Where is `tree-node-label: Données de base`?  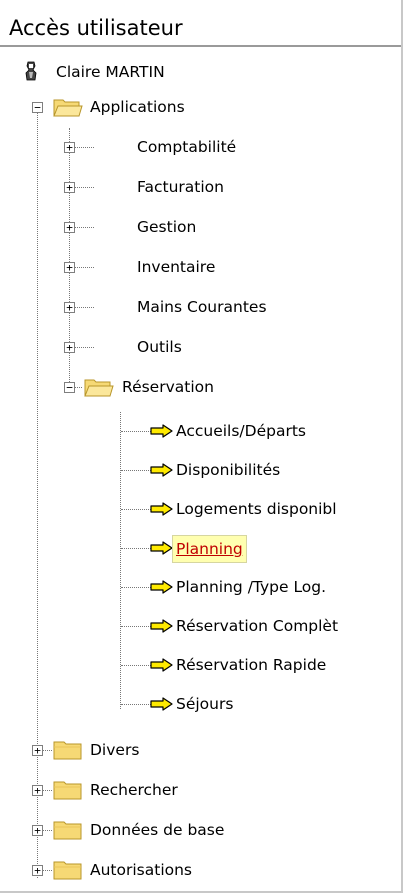
tree-node-label: Données de base is located at coordinates (157, 830).